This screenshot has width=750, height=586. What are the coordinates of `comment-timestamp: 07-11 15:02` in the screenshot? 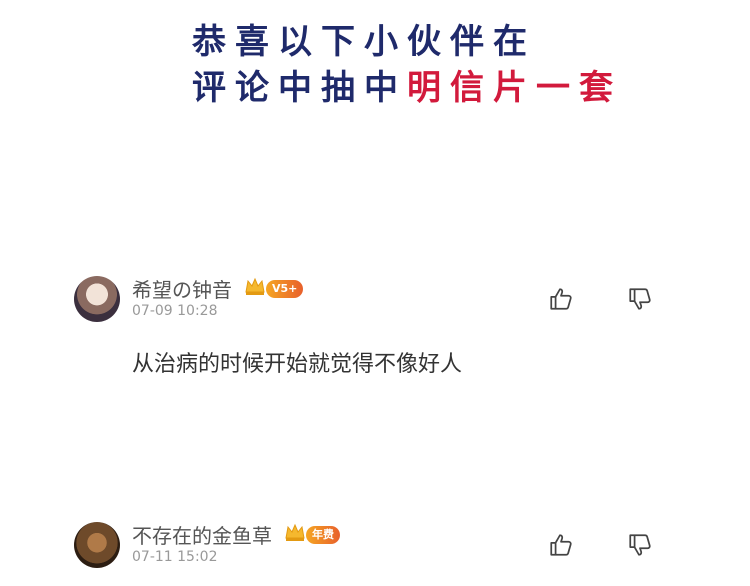 It's located at (175, 557).